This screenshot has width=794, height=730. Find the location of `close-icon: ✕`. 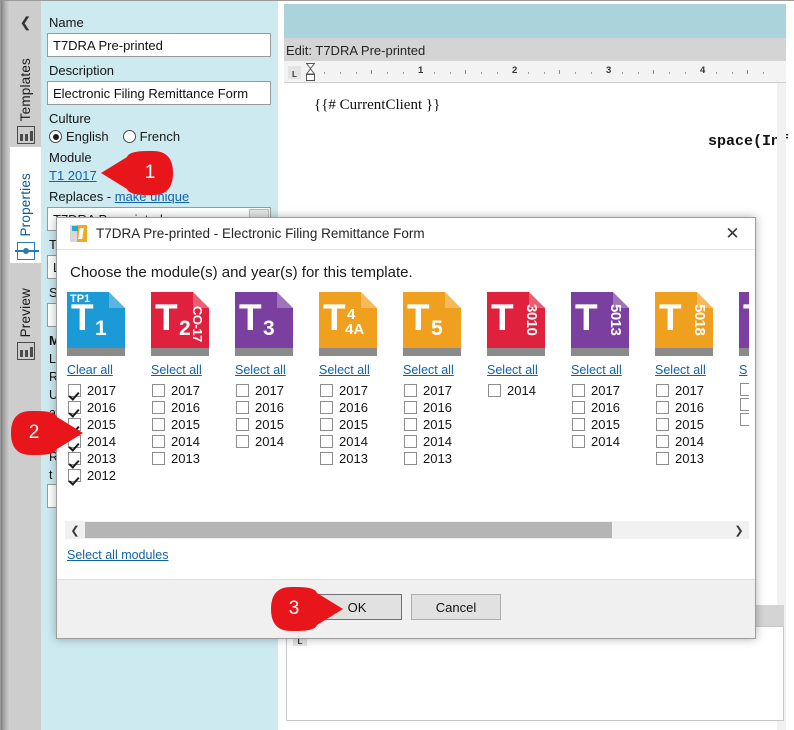

close-icon: ✕ is located at coordinates (732, 234).